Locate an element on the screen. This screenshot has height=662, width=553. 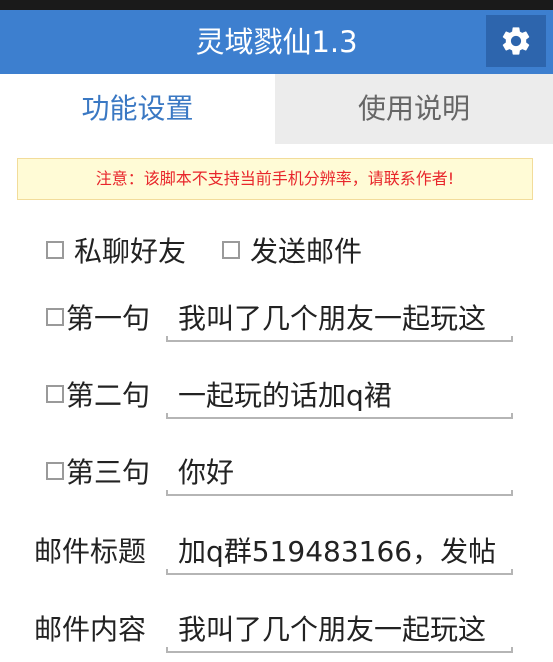
mail-content-input is located at coordinates (343, 628).